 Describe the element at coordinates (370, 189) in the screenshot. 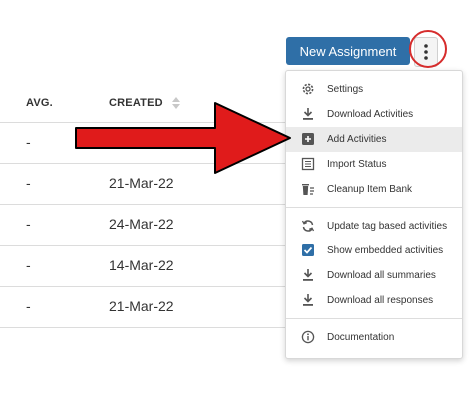

I see `menu-item-label: Cleanup Item Bank` at that location.